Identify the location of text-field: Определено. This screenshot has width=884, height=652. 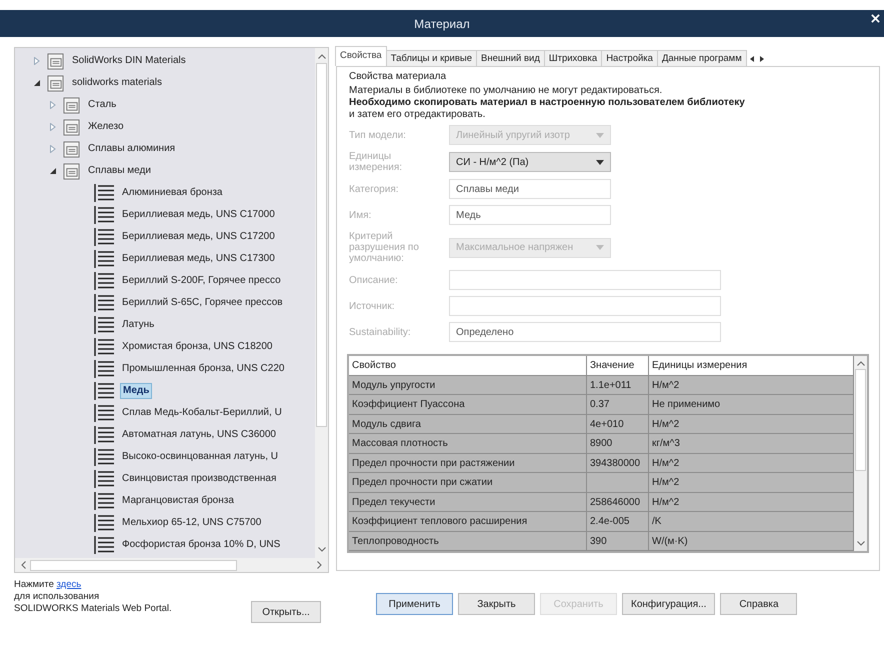
(585, 332).